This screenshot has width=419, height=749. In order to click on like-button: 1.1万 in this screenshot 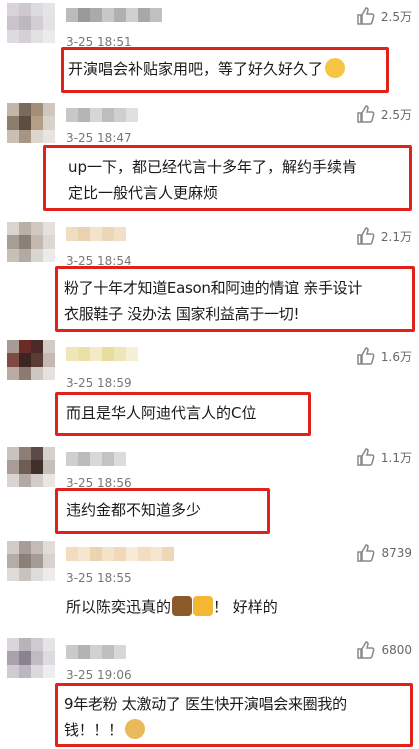, I will do `click(384, 457)`.